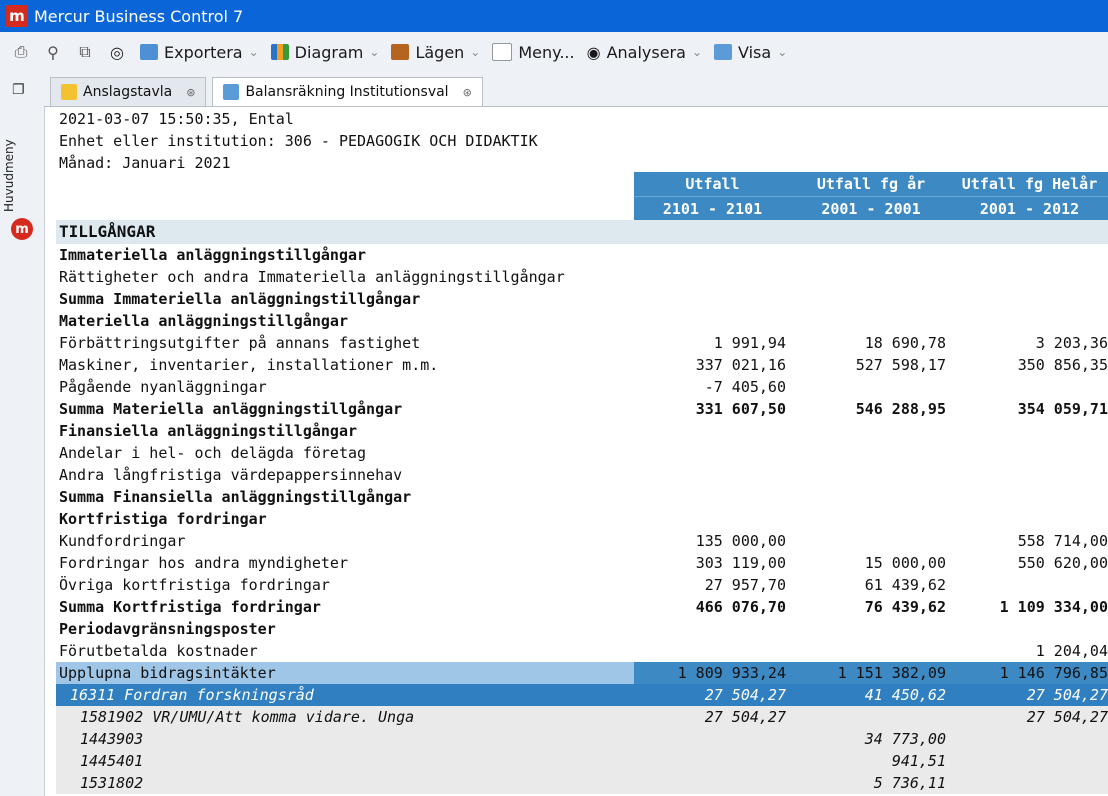 The width and height of the screenshot is (1108, 796). I want to click on row-value: 331 607,50, so click(740, 409).